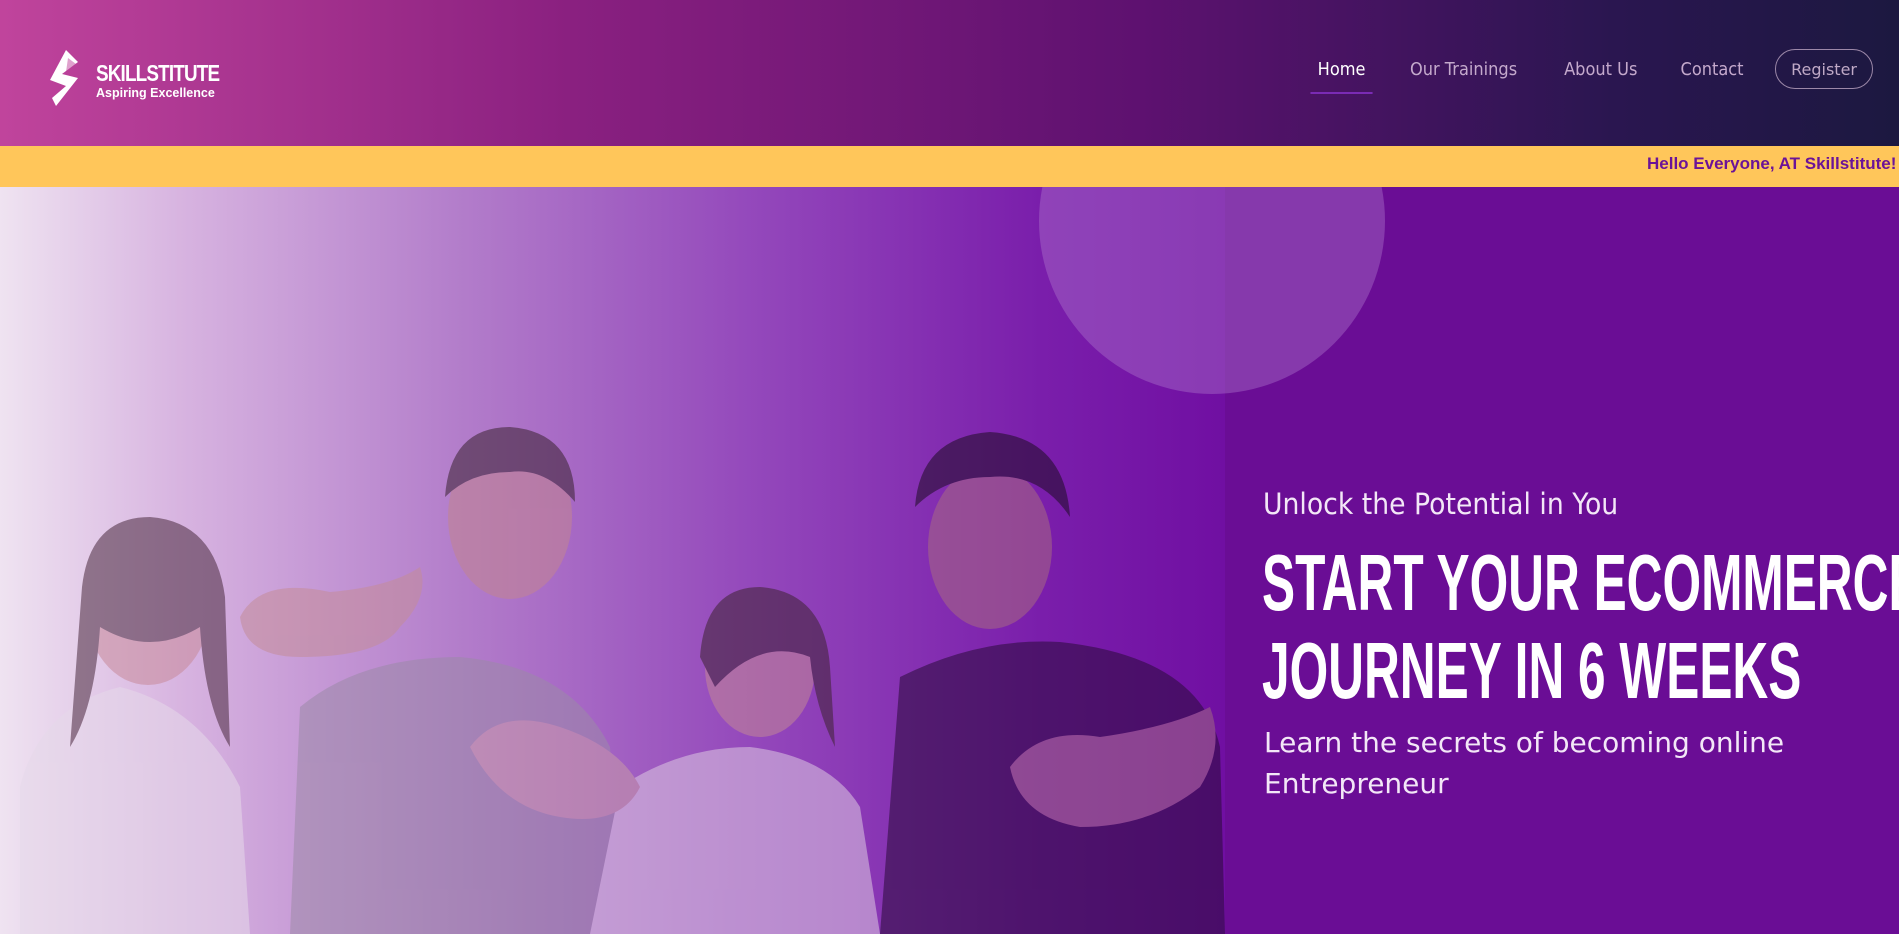 This screenshot has height=934, width=1899. I want to click on nav-contact: Contact, so click(1712, 69).